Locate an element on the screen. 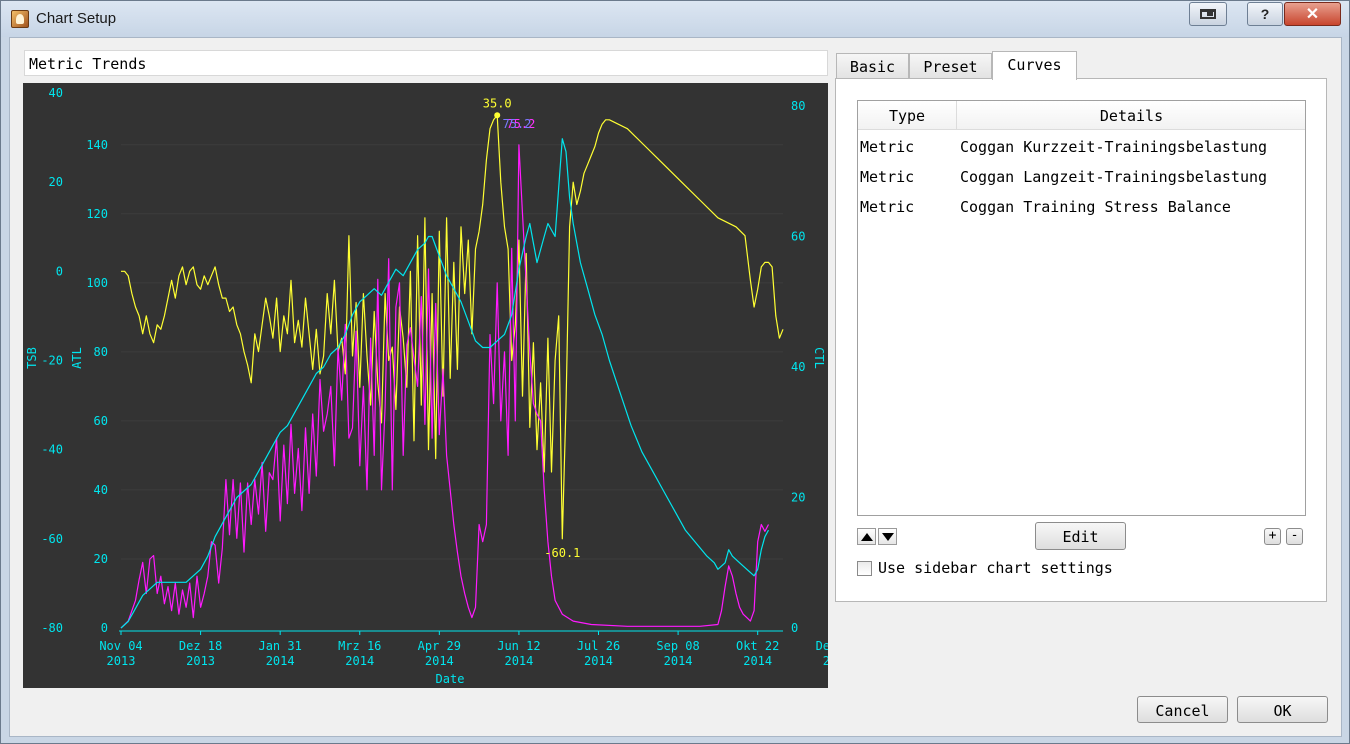 The width and height of the screenshot is (1350, 744). move-up-button is located at coordinates (866, 536).